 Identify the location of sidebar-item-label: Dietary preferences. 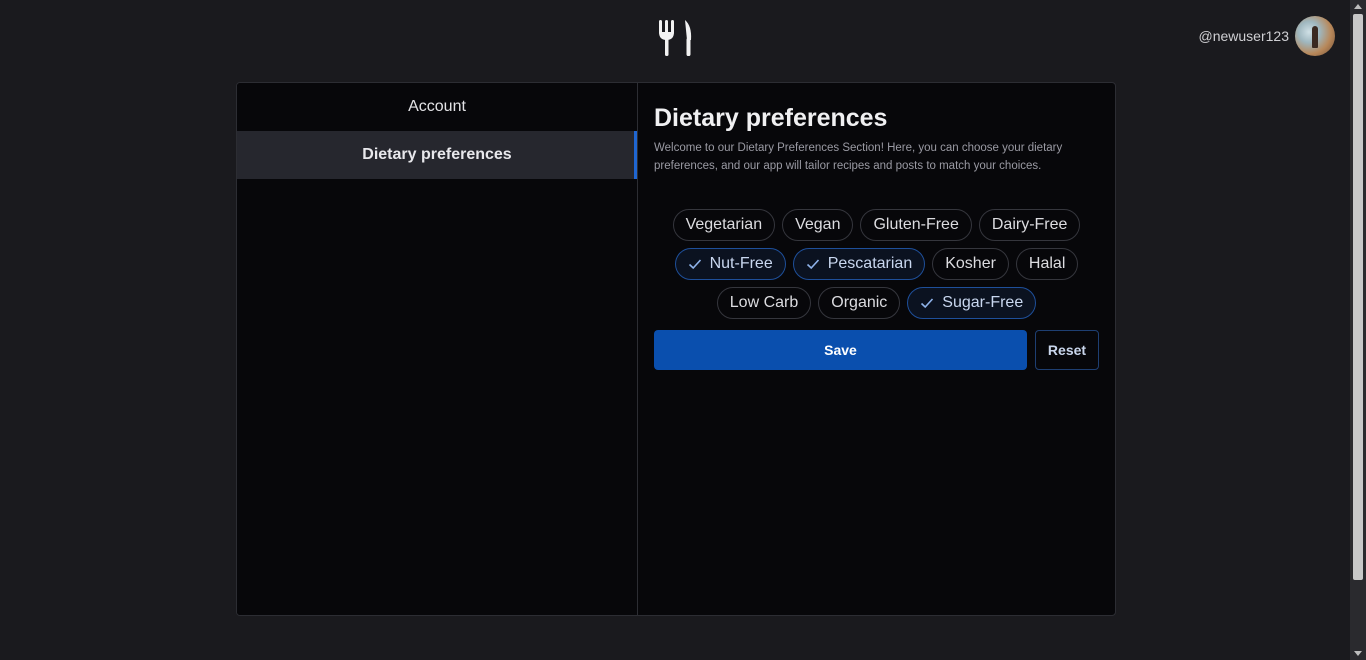
(437, 154).